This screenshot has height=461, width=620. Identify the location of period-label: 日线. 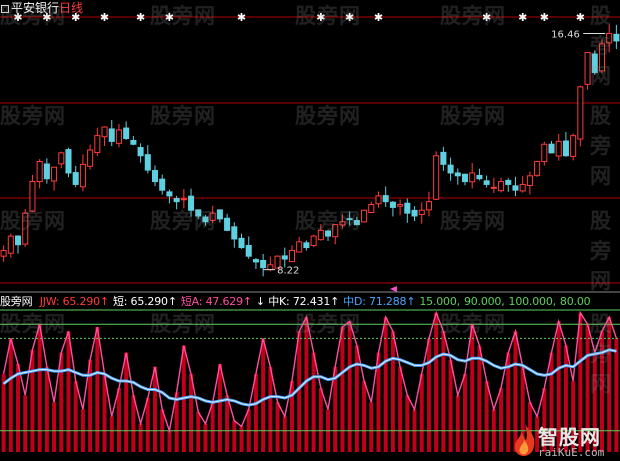
(71, 8).